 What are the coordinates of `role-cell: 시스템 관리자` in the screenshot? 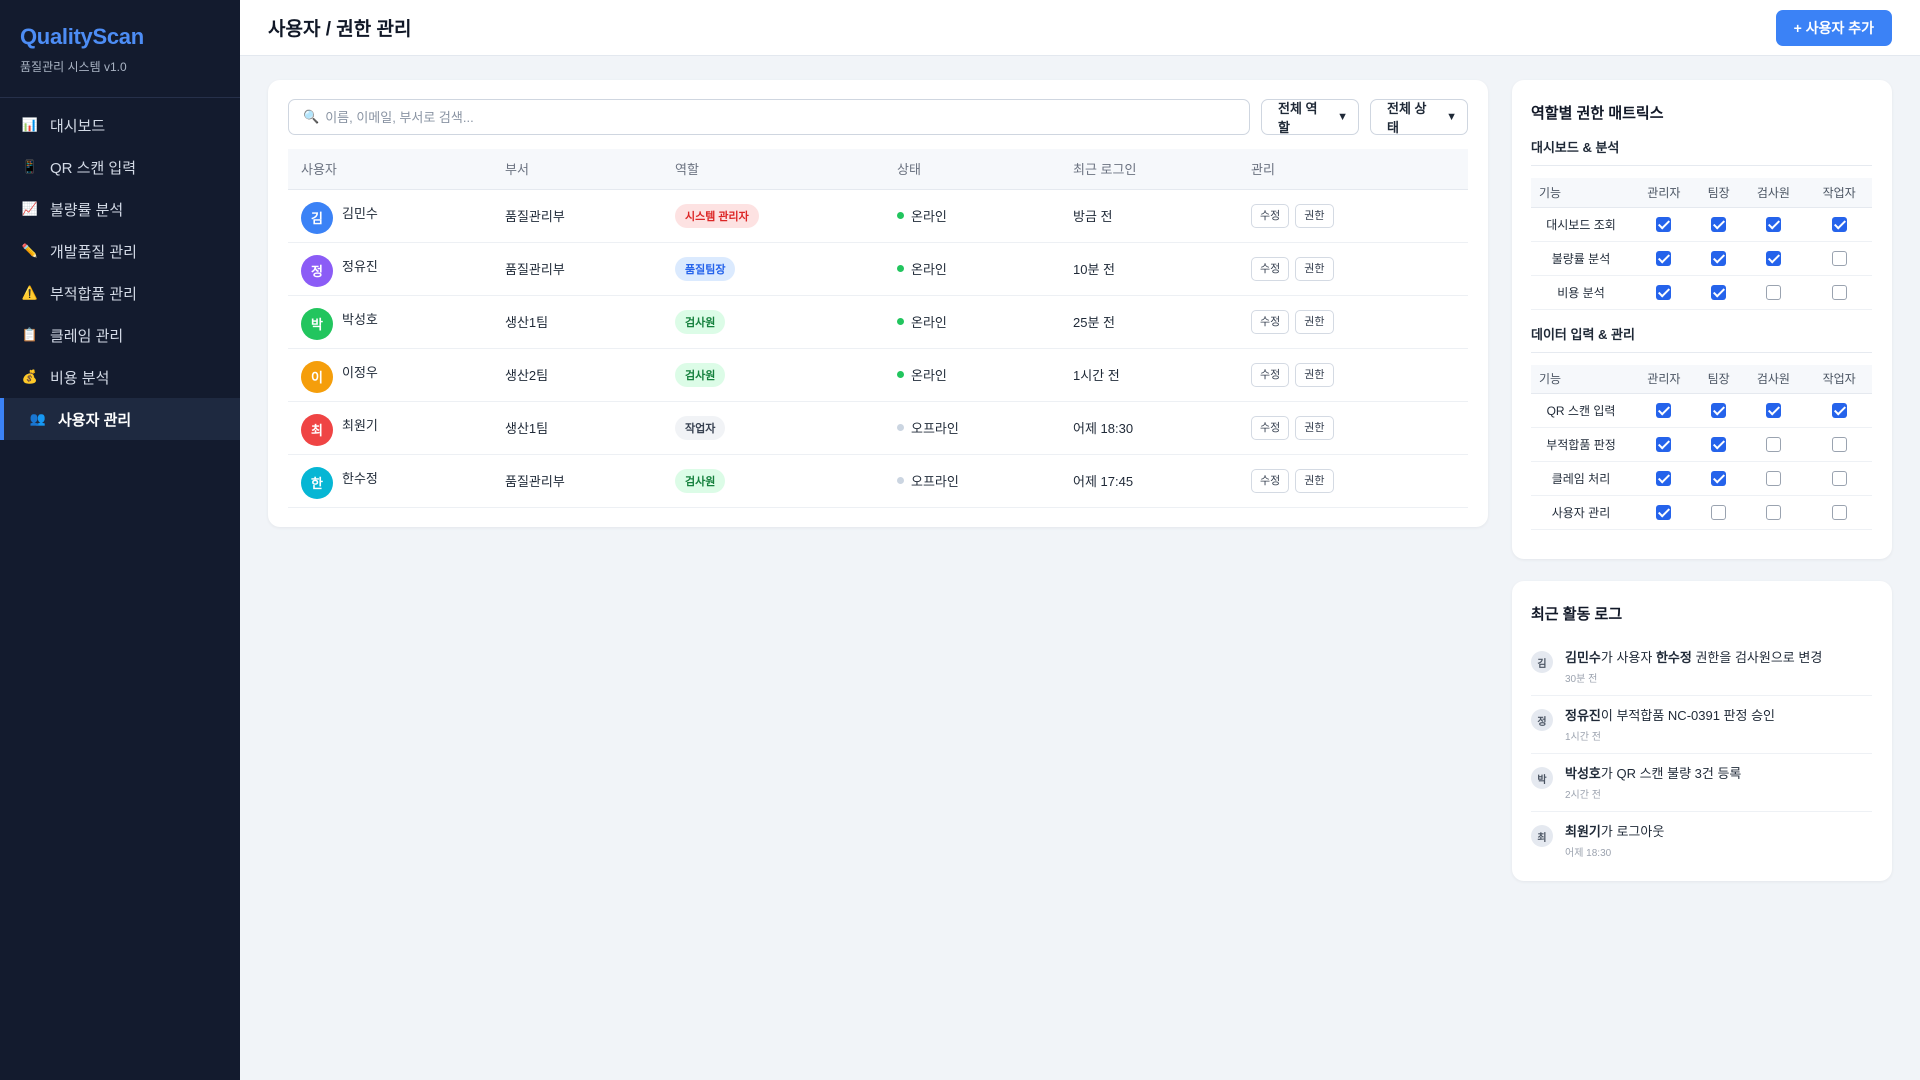 It's located at (773, 216).